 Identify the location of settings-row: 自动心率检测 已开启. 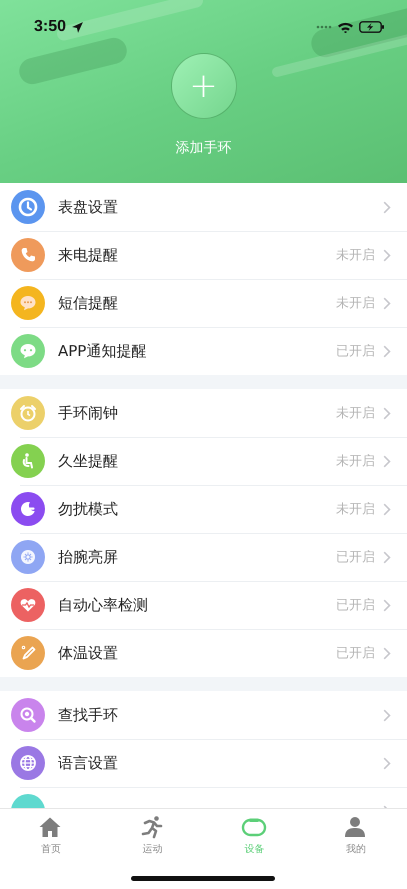
(203, 605).